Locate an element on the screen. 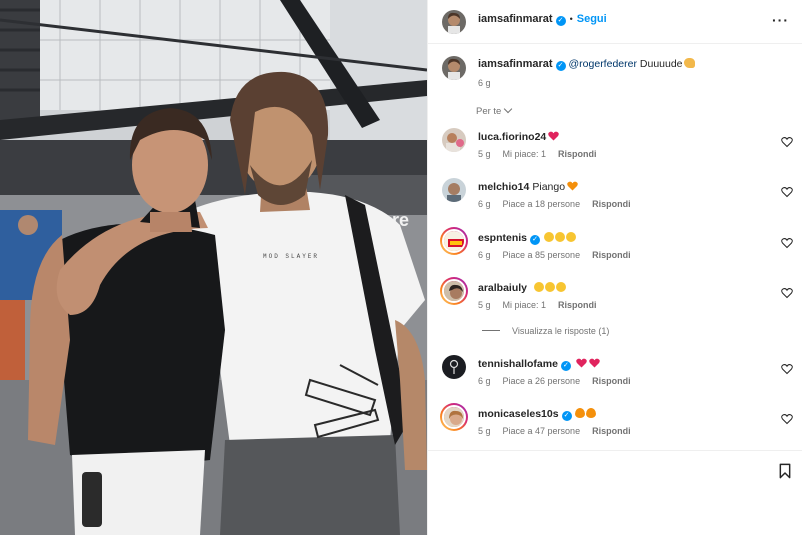 Image resolution: width=802 pixels, height=535 pixels. chevron-down-icon is located at coordinates (508, 109).